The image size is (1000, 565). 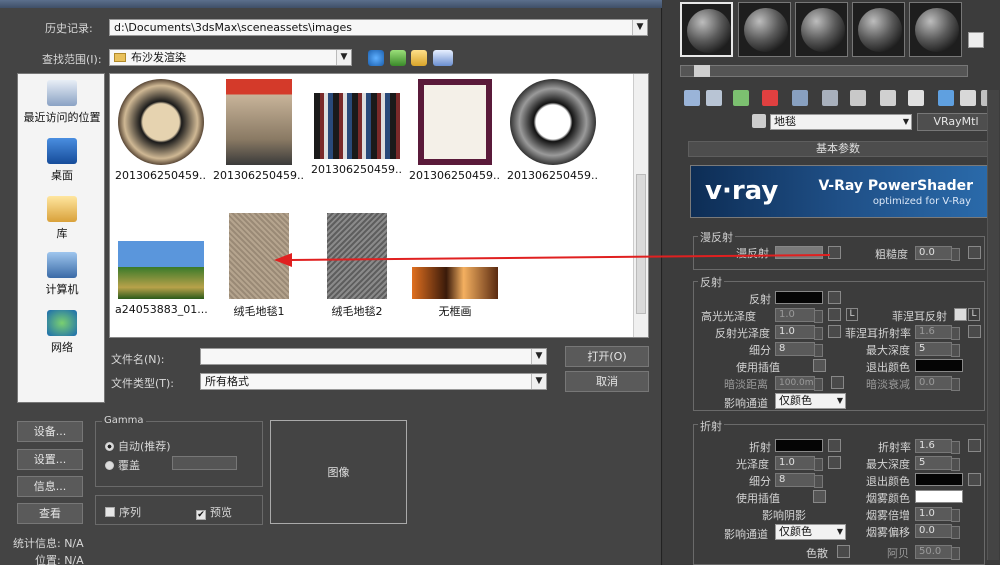 I want to click on file-item: 绒毛地毯2, so click(x=357, y=266).